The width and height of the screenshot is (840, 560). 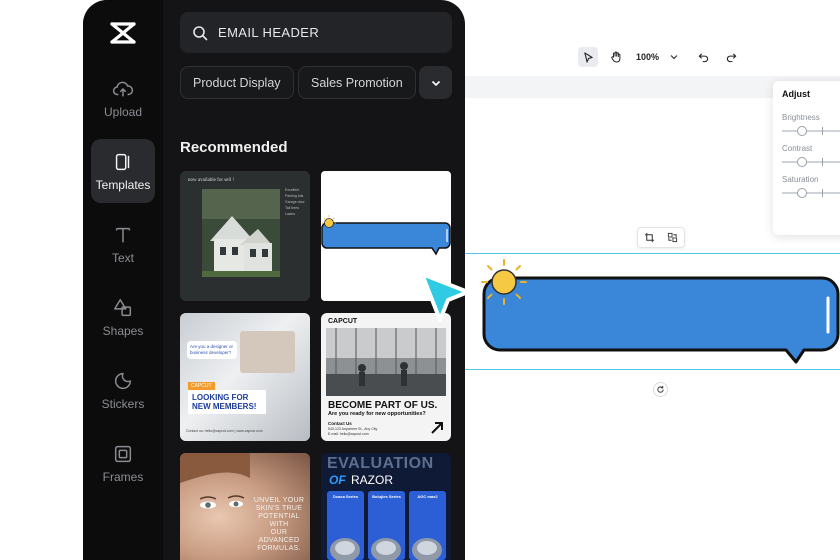 What do you see at coordinates (123, 171) in the screenshot?
I see `sidebar-item-templates: Templates` at bounding box center [123, 171].